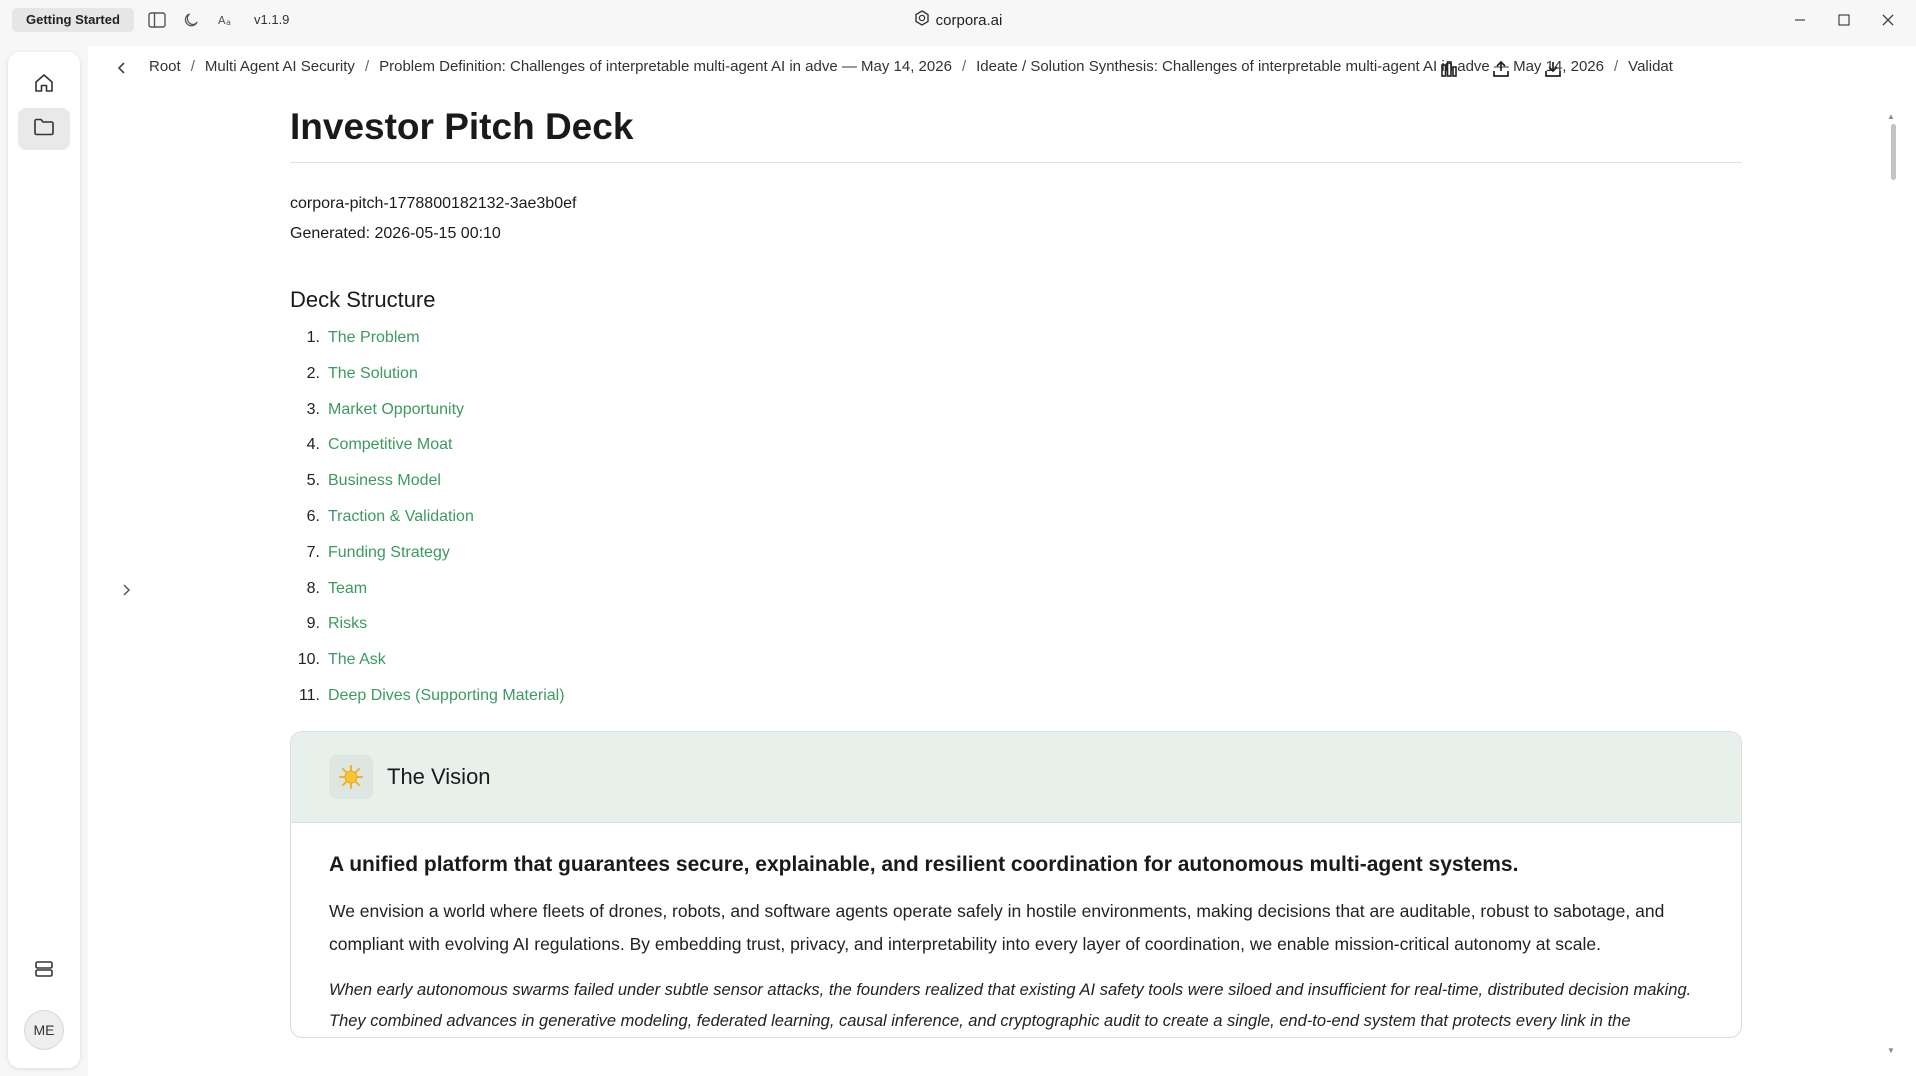 The height and width of the screenshot is (1076, 1916). I want to click on folder-icon, so click(44, 129).